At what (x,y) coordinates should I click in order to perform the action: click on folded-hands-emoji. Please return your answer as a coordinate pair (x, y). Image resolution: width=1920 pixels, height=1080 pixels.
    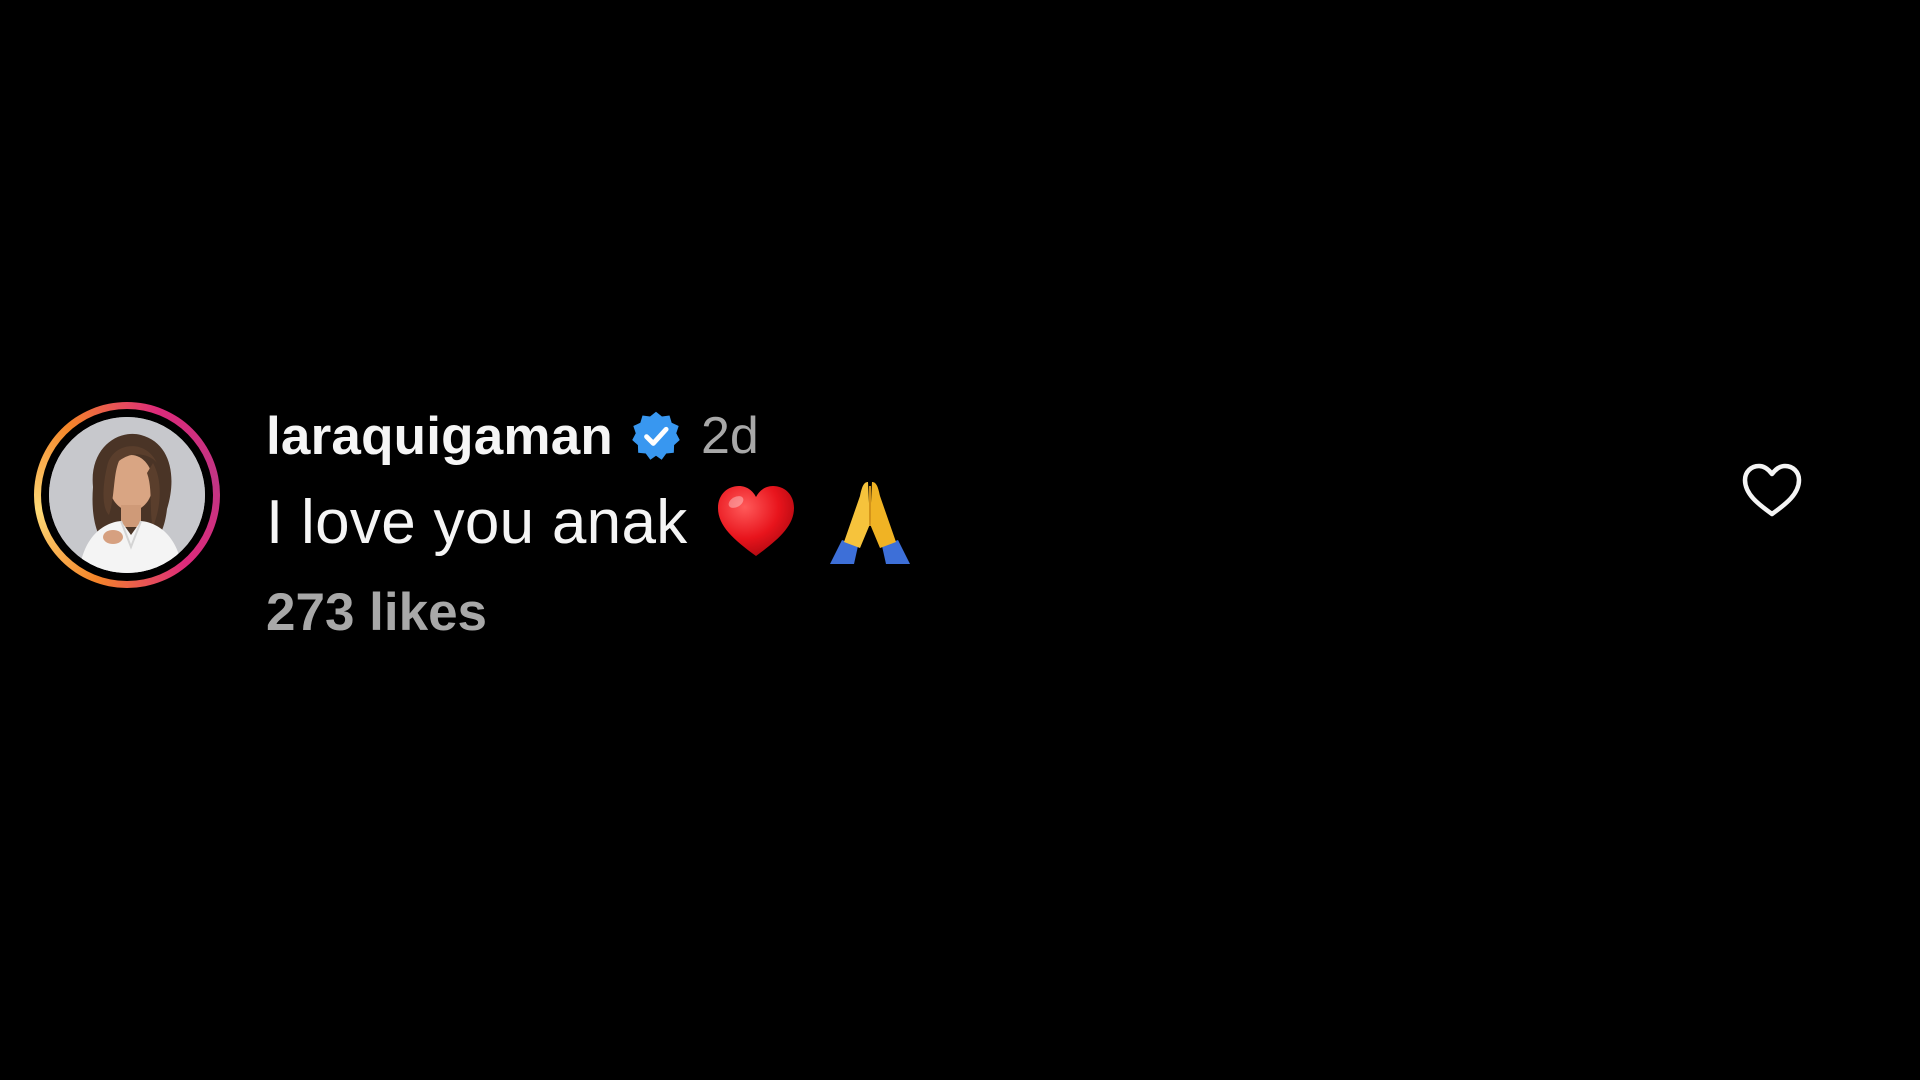
    Looking at the image, I should click on (870, 522).